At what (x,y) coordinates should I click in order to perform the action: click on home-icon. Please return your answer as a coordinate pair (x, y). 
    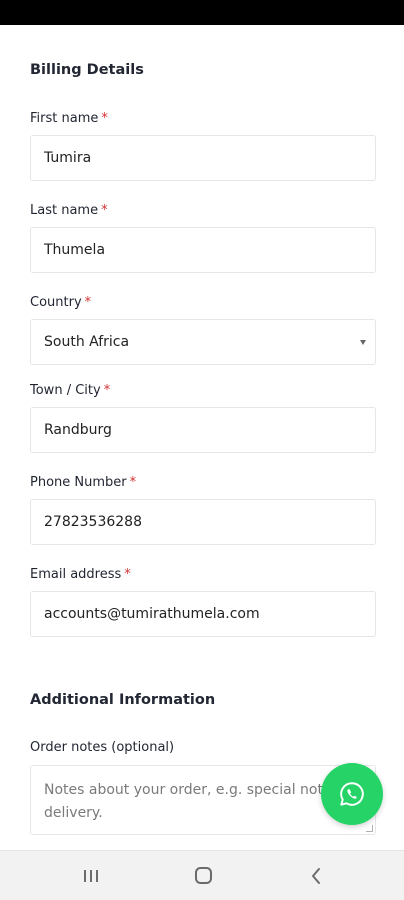
    Looking at the image, I should click on (203, 875).